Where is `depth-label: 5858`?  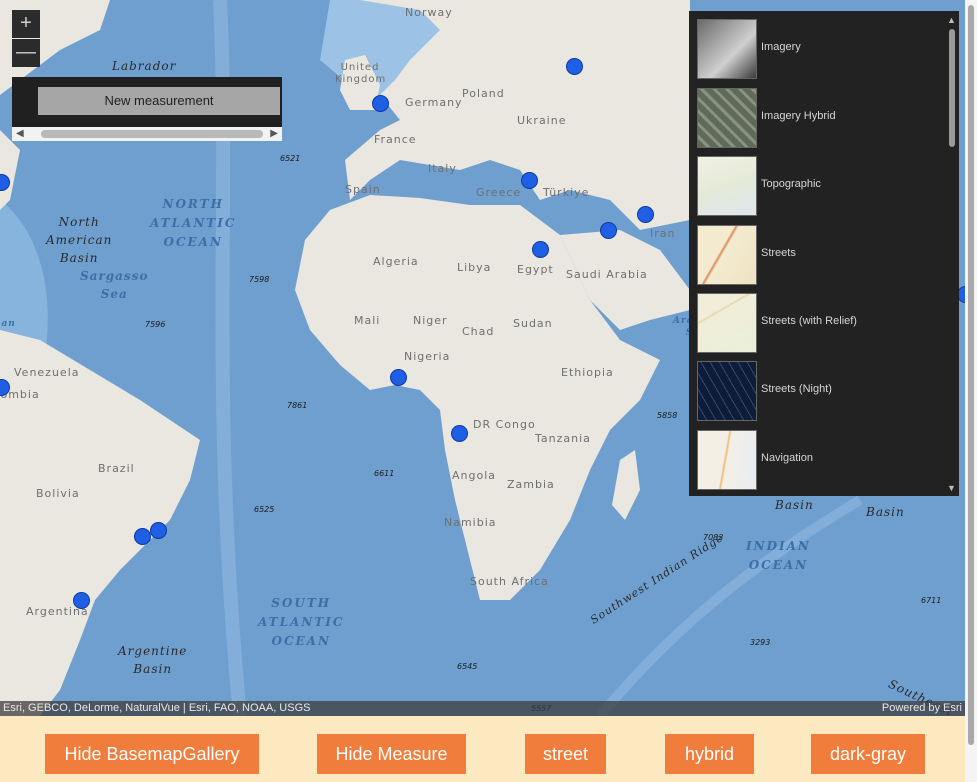 depth-label: 5858 is located at coordinates (667, 415).